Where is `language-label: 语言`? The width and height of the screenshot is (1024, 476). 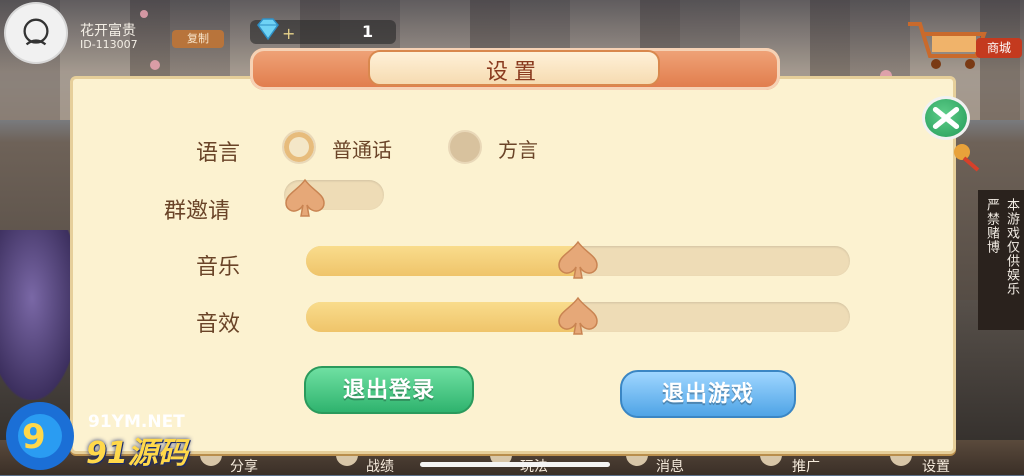 language-label: 语言 is located at coordinates (218, 153).